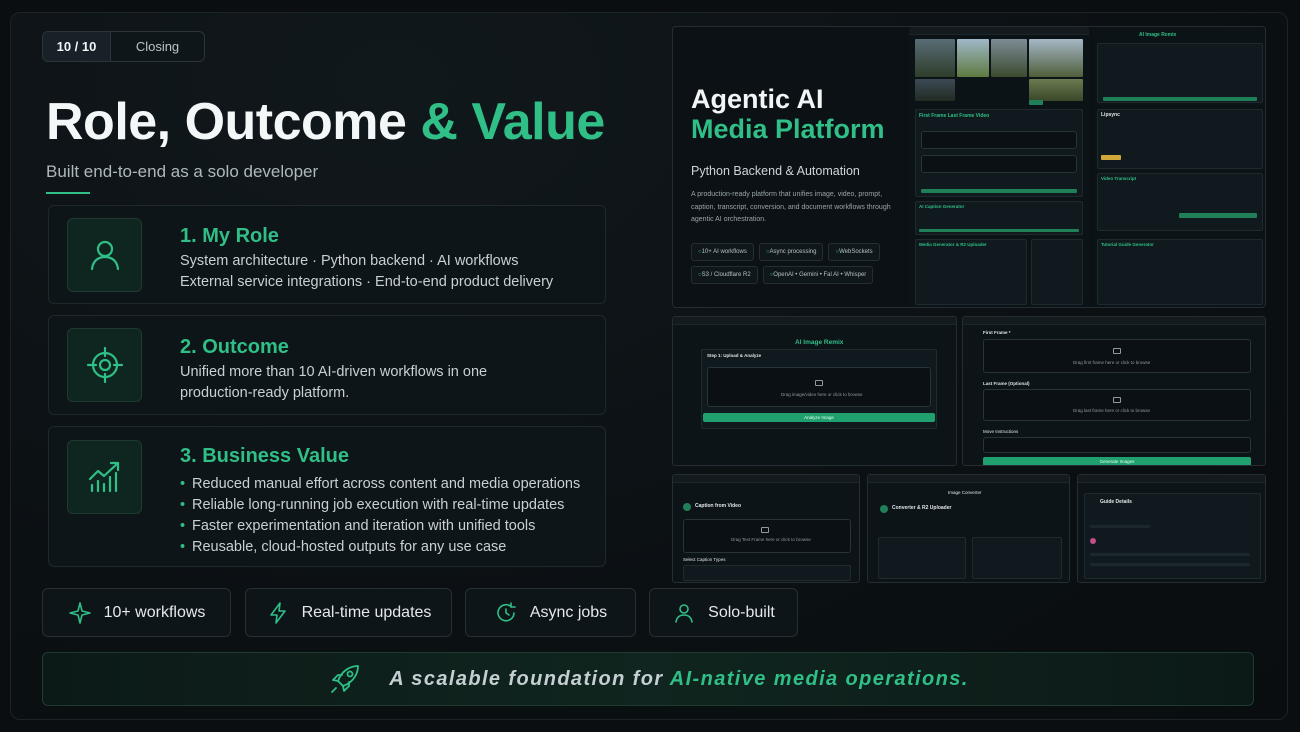 Image resolution: width=1300 pixels, height=732 pixels. Describe the element at coordinates (103, 477) in the screenshot. I see `growth-chart-icon` at that location.